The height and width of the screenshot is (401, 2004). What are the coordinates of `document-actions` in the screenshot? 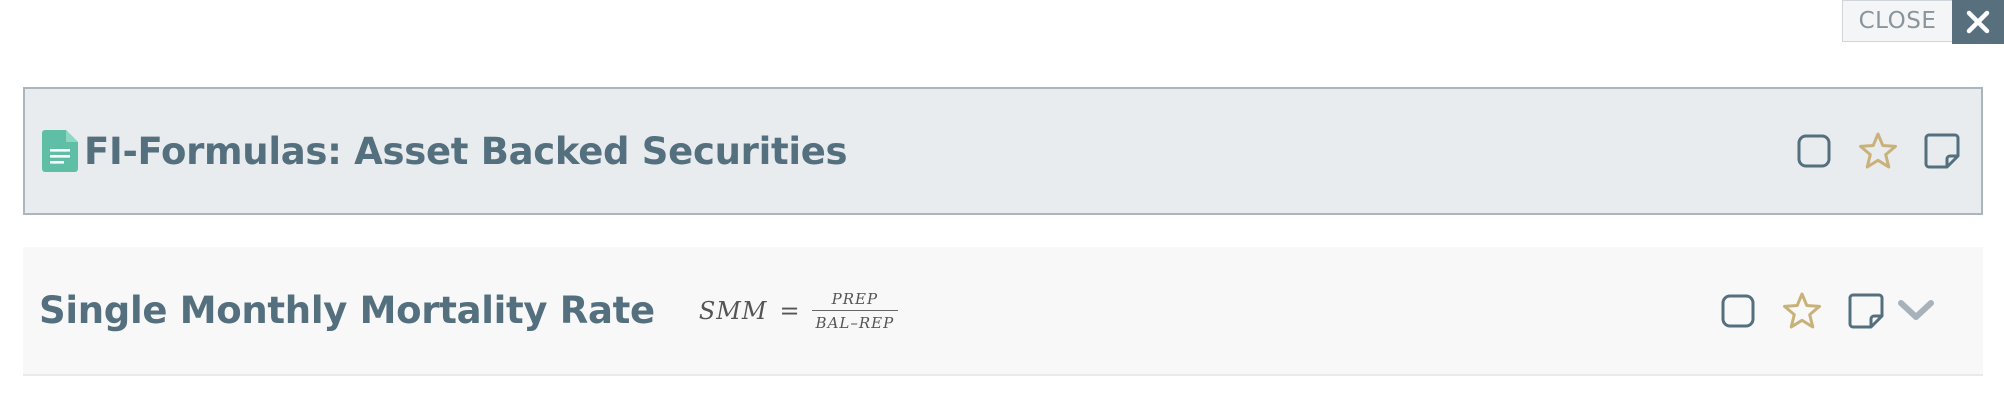 It's located at (1878, 151).